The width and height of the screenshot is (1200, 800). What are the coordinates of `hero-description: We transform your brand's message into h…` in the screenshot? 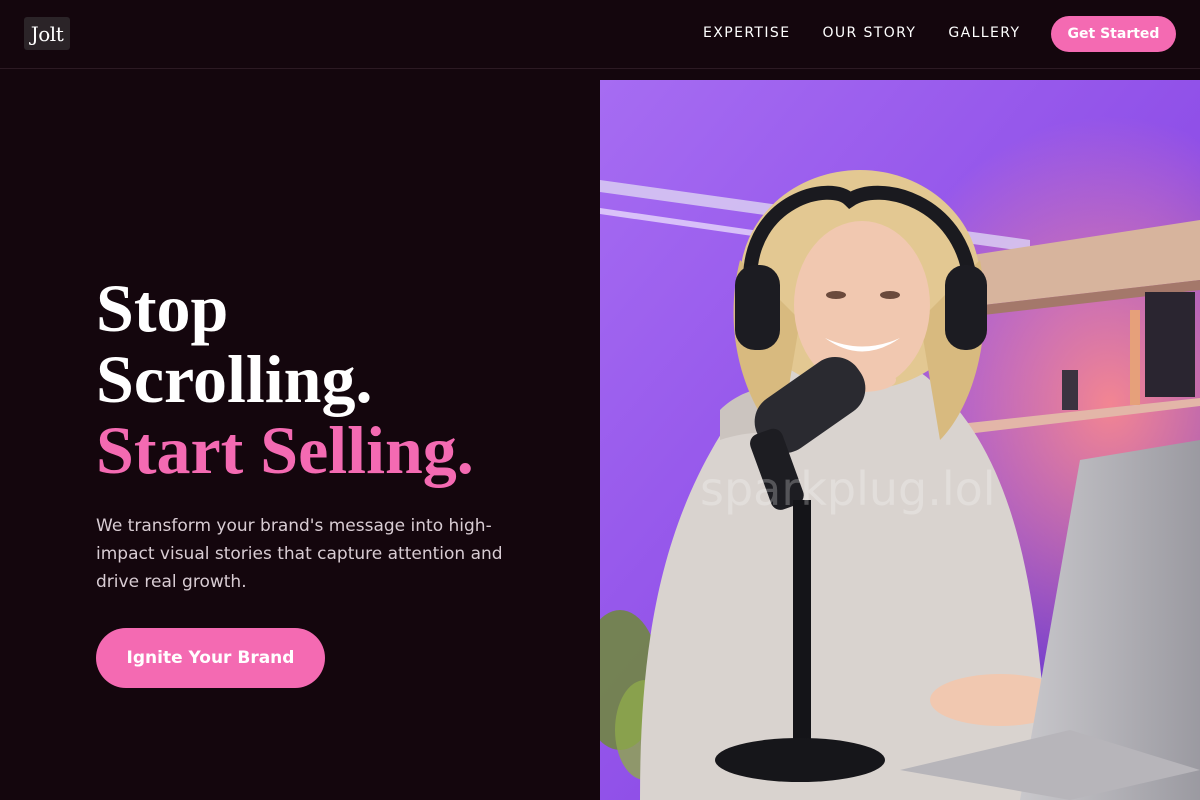 It's located at (299, 554).